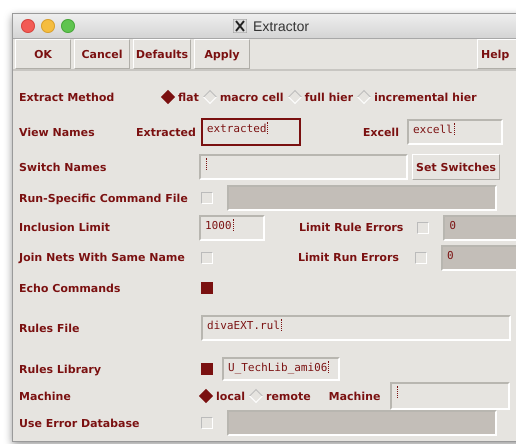 The height and width of the screenshot is (444, 516). I want to click on field-label: Switch Names, so click(63, 167).